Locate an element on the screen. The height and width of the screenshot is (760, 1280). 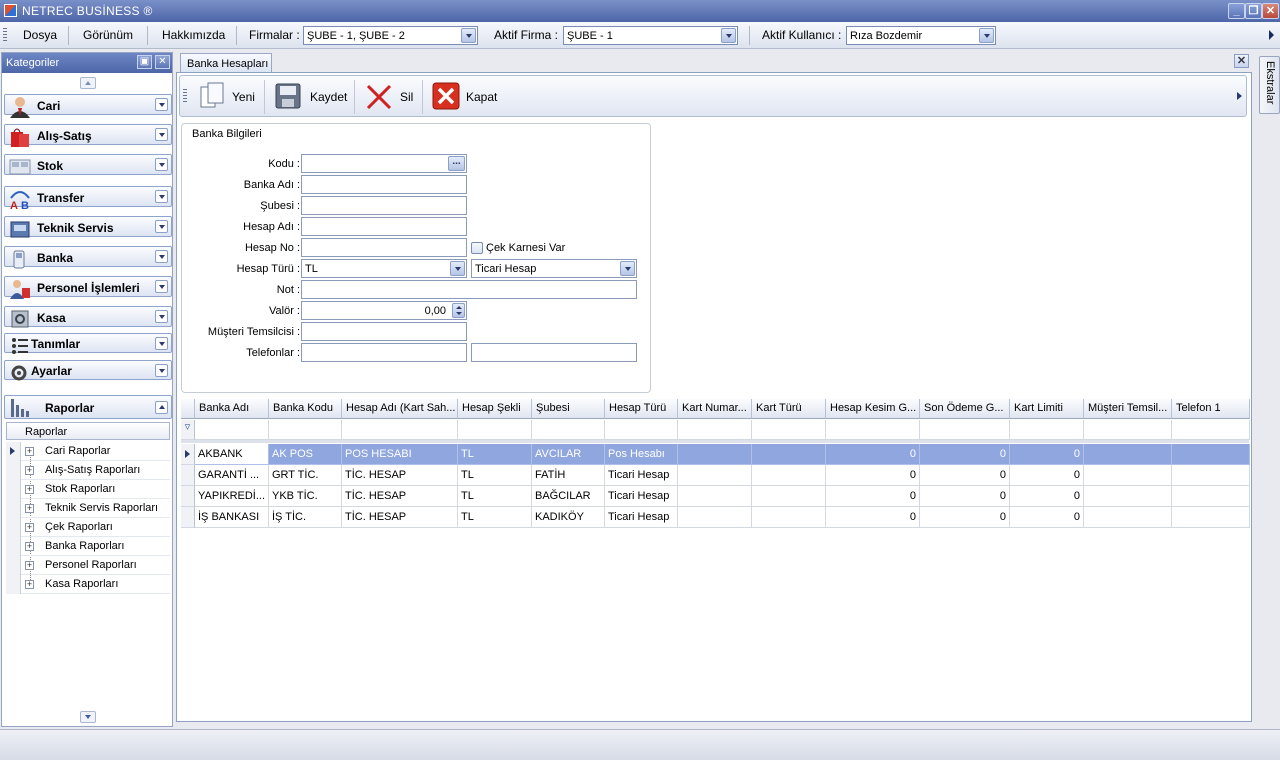
menu-view: Görünüm is located at coordinates (108, 35).